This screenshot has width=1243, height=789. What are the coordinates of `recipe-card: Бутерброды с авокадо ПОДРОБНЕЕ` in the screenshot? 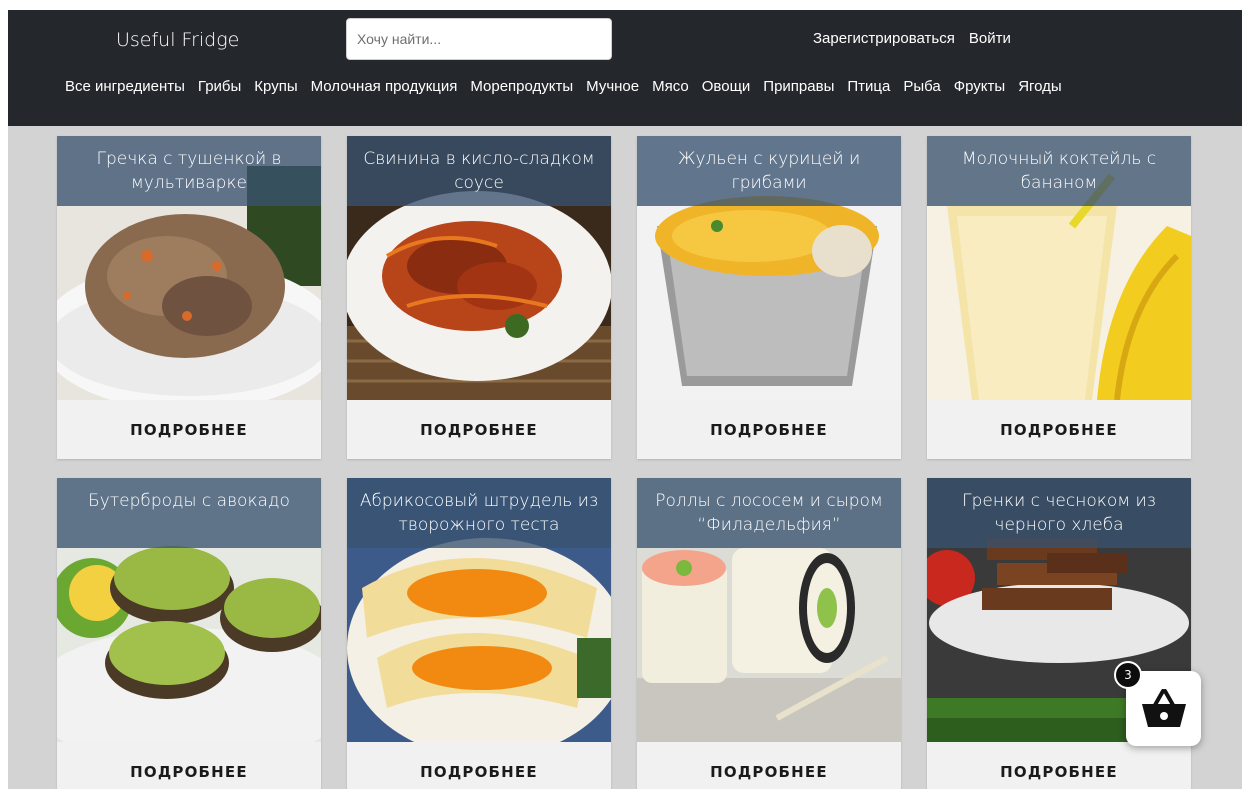 It's located at (189, 633).